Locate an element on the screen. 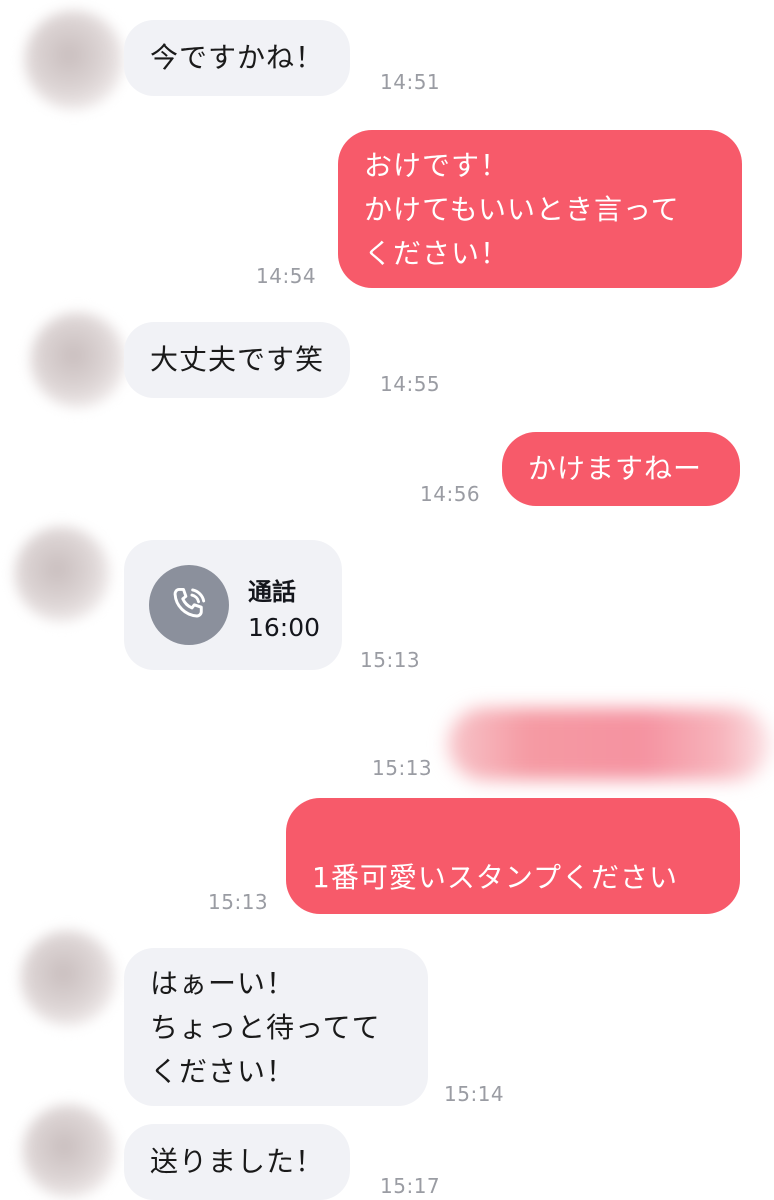  outgoing-message-bubble: 1番可愛いスタンプください 😎 is located at coordinates (513, 890).